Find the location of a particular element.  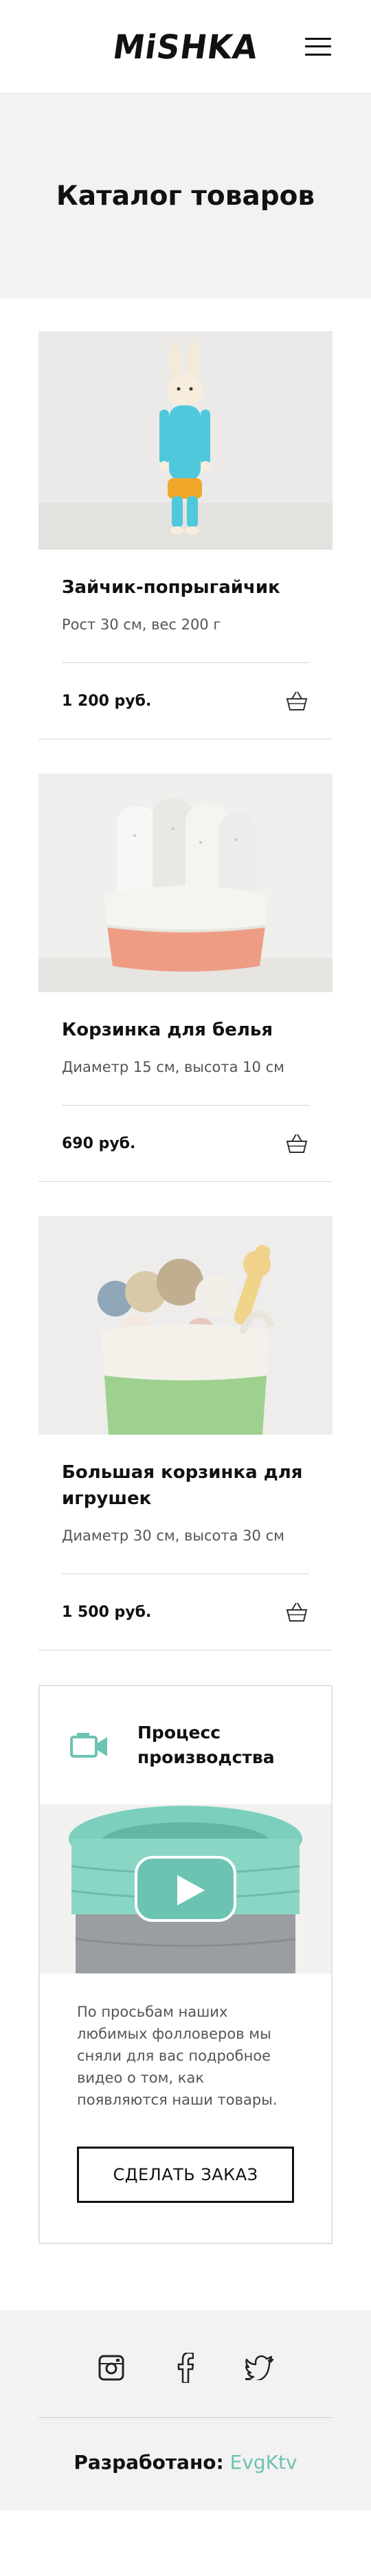

product-description: Диаметр 30 см, высота 30 см is located at coordinates (173, 1535).